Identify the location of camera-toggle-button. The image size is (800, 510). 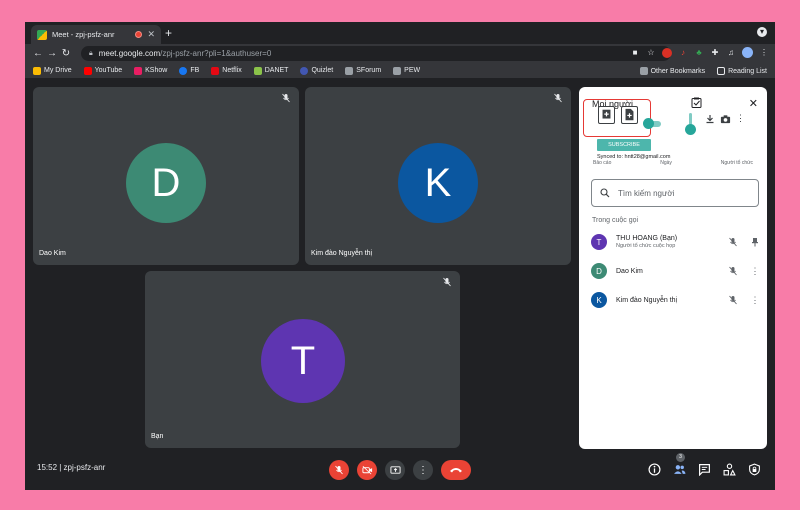
(367, 470).